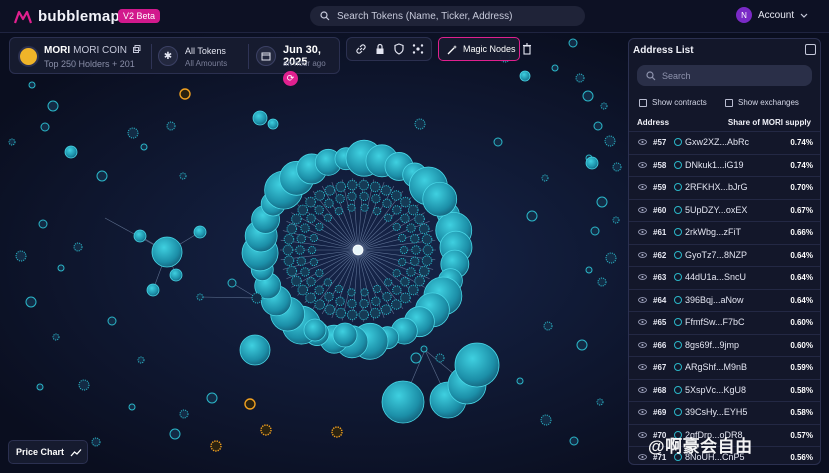 Image resolution: width=829 pixels, height=473 pixels. Describe the element at coordinates (716, 210) in the screenshot. I see `holder-address: 5UpDZY...oxEX` at that location.